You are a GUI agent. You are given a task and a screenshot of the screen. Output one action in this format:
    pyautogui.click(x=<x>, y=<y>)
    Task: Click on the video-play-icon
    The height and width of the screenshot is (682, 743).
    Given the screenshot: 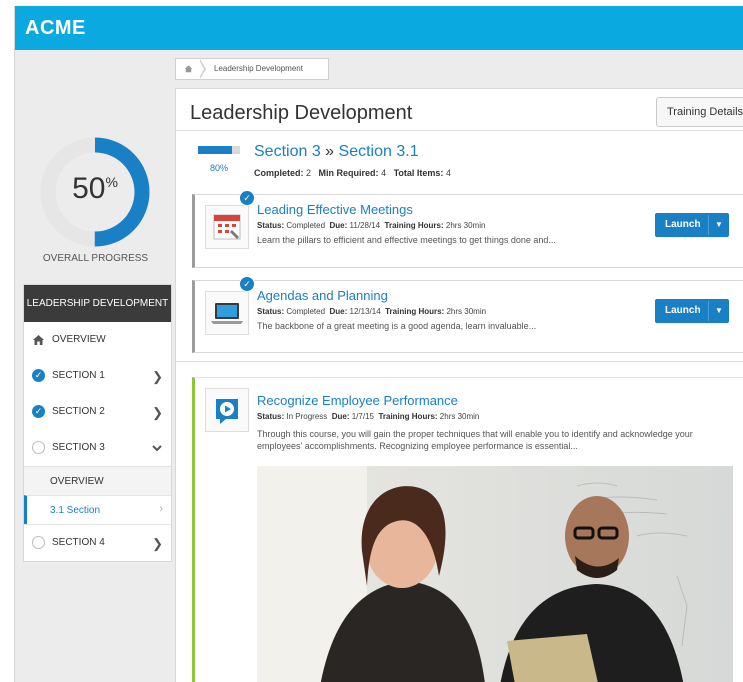 What is the action you would take?
    pyautogui.click(x=227, y=410)
    